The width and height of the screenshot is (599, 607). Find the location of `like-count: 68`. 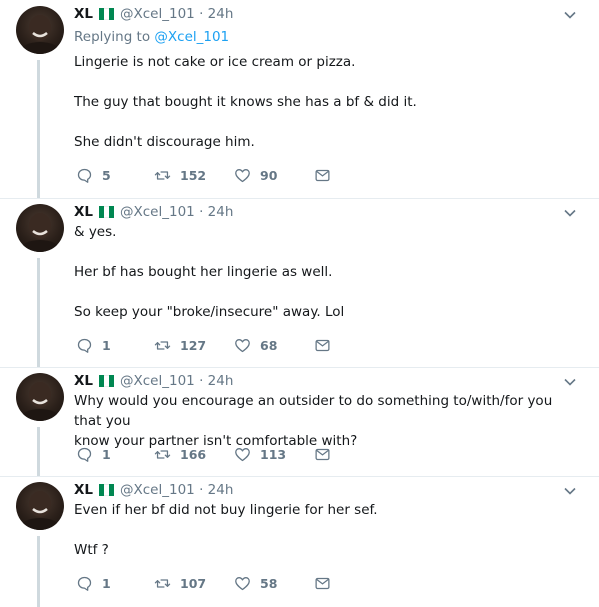

like-count: 68 is located at coordinates (269, 345).